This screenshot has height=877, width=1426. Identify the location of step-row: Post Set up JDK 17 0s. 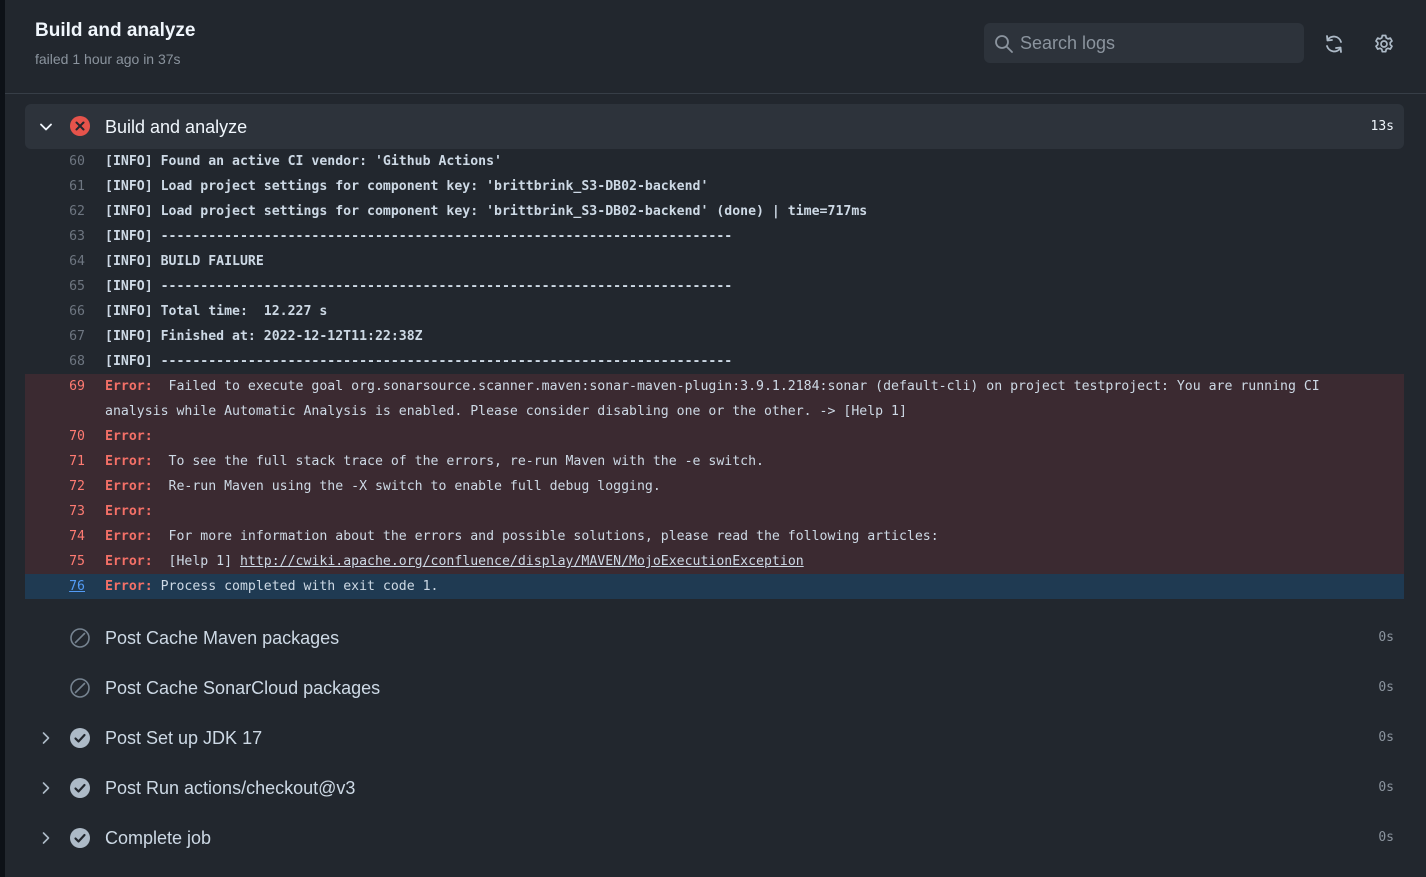
(714, 738).